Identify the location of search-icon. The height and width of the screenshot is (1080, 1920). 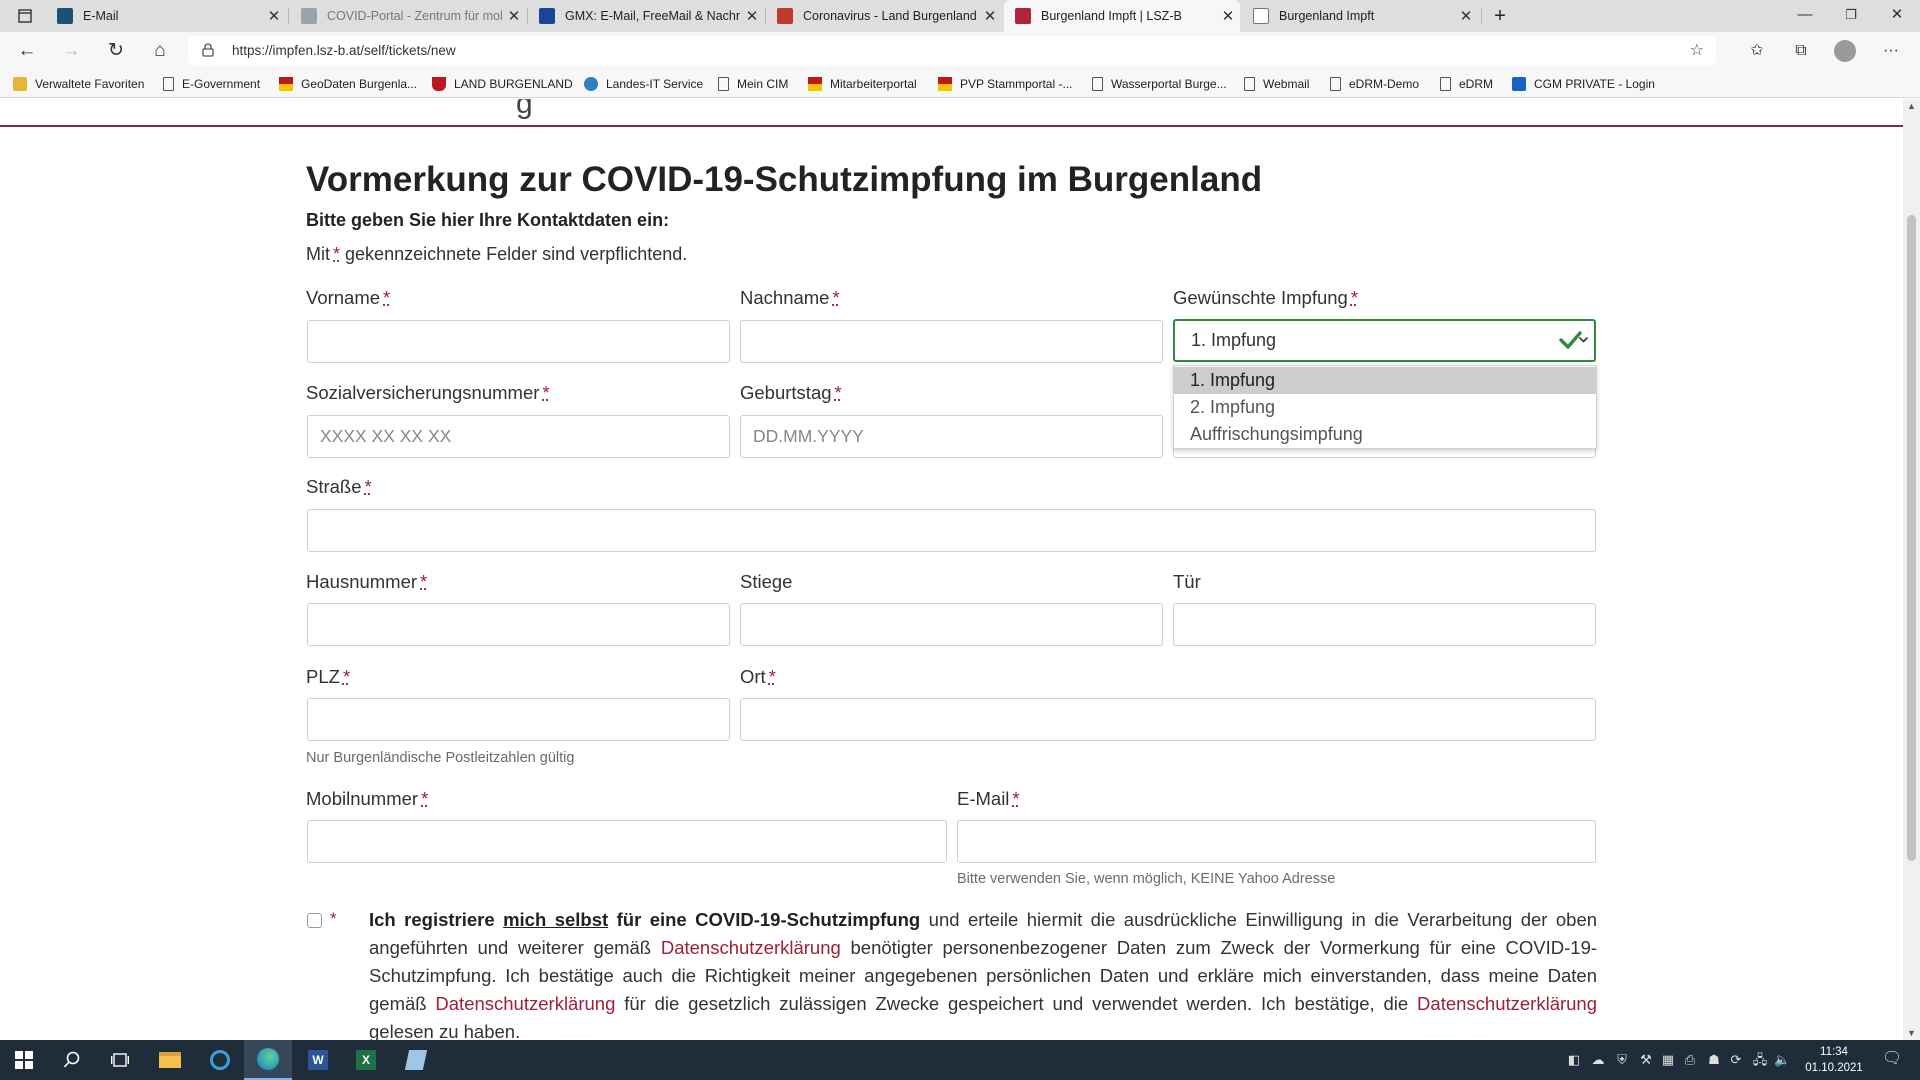
(72, 1060).